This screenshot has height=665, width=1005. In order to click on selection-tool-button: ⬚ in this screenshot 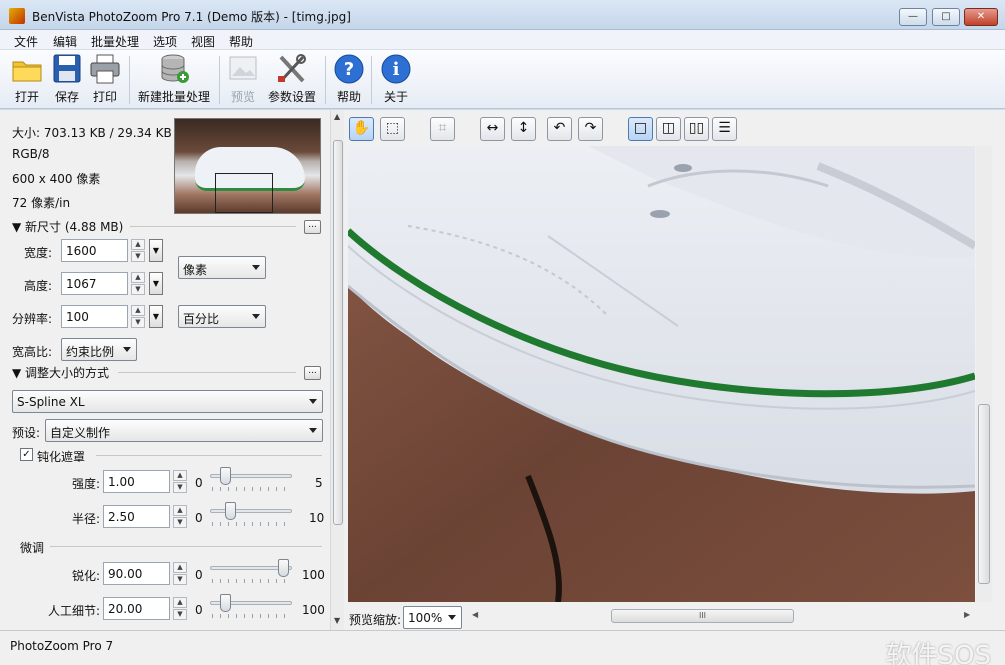, I will do `click(392, 129)`.